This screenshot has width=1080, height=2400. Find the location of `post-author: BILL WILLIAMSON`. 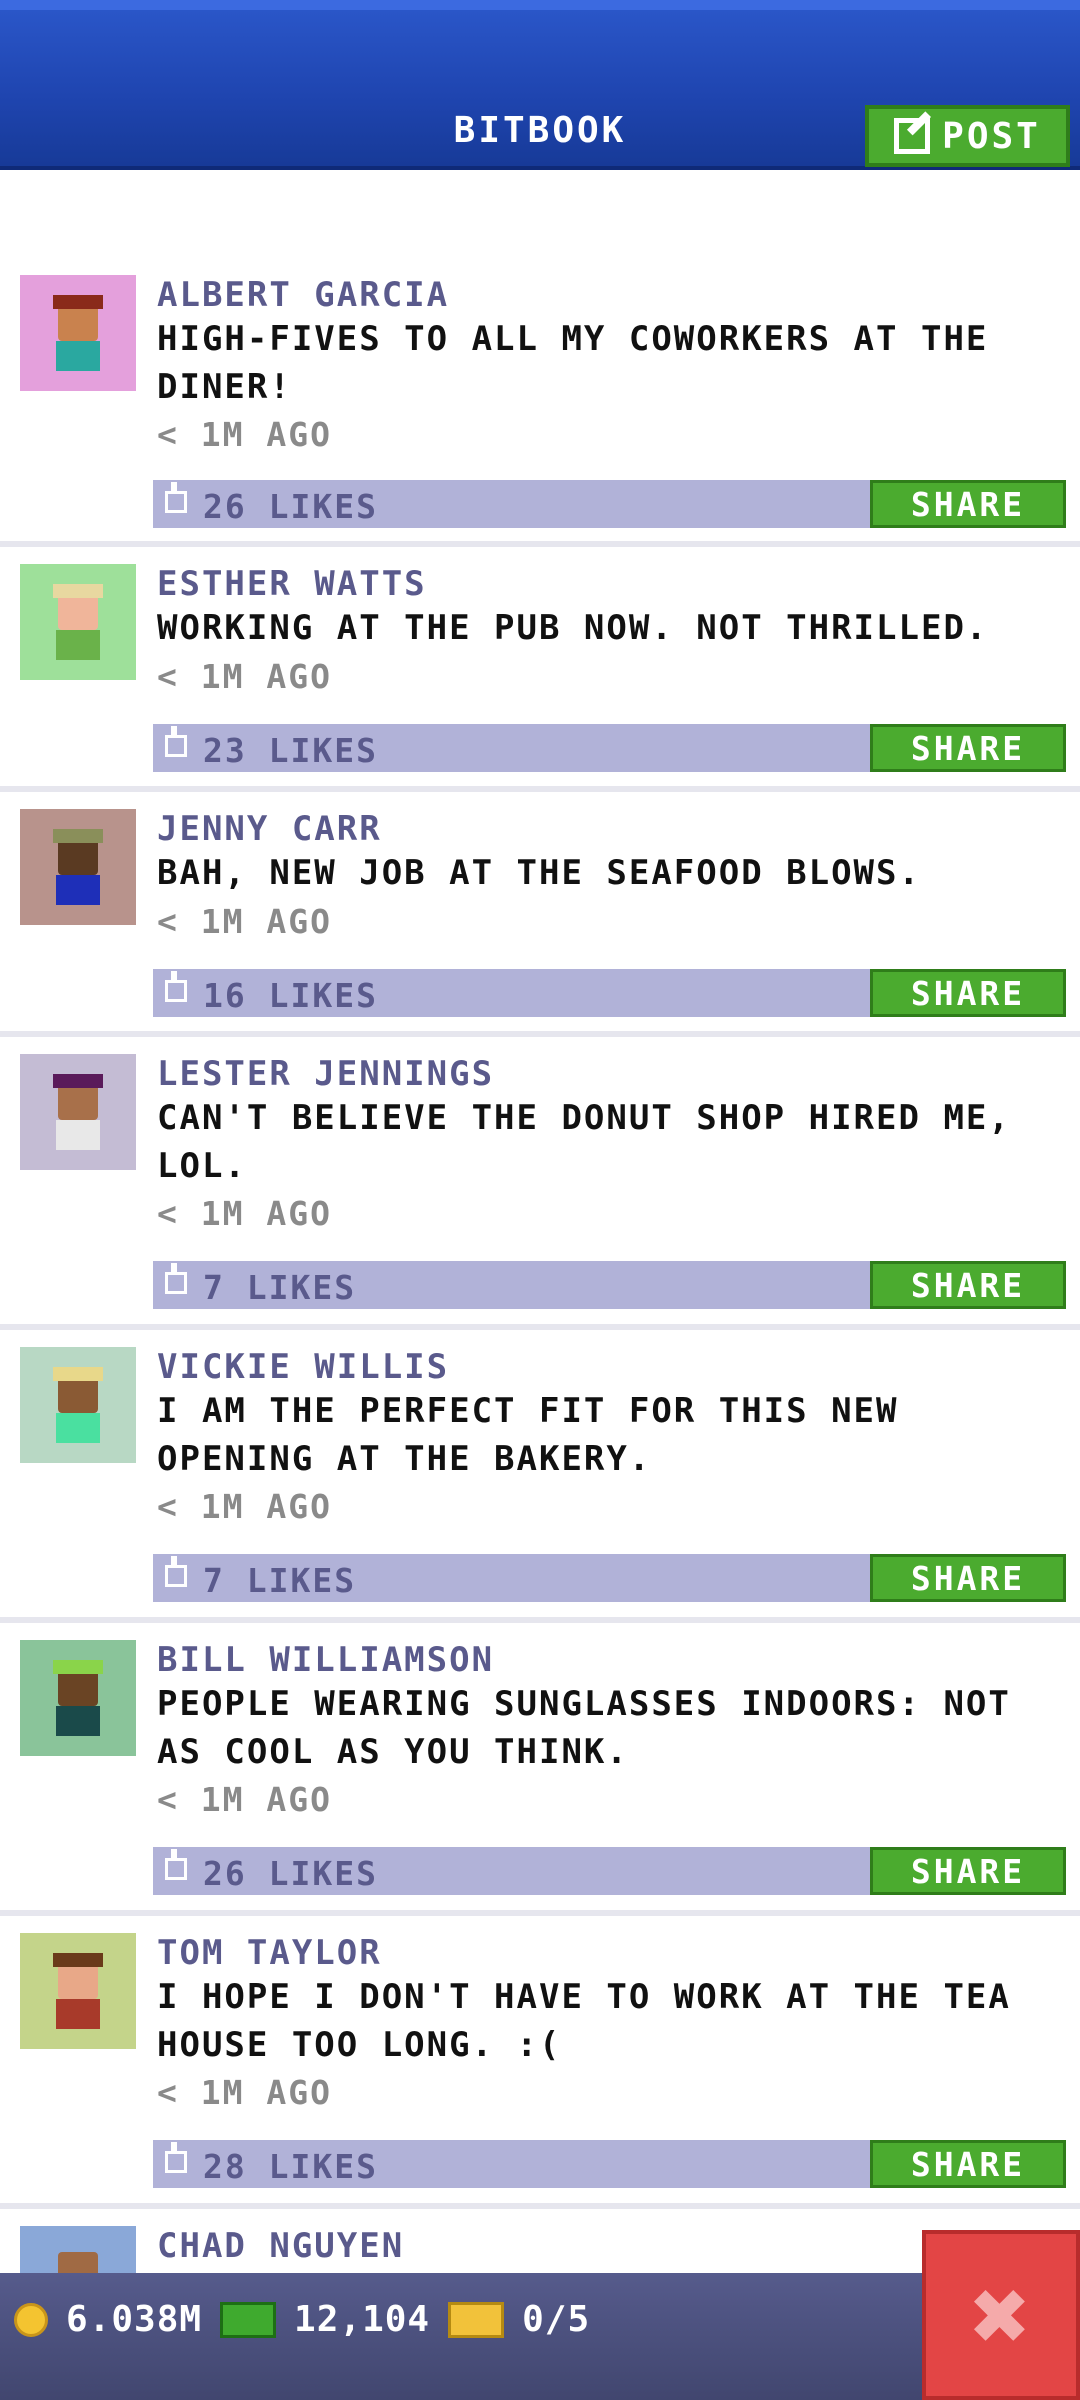

post-author: BILL WILLIAMSON is located at coordinates (325, 1660).